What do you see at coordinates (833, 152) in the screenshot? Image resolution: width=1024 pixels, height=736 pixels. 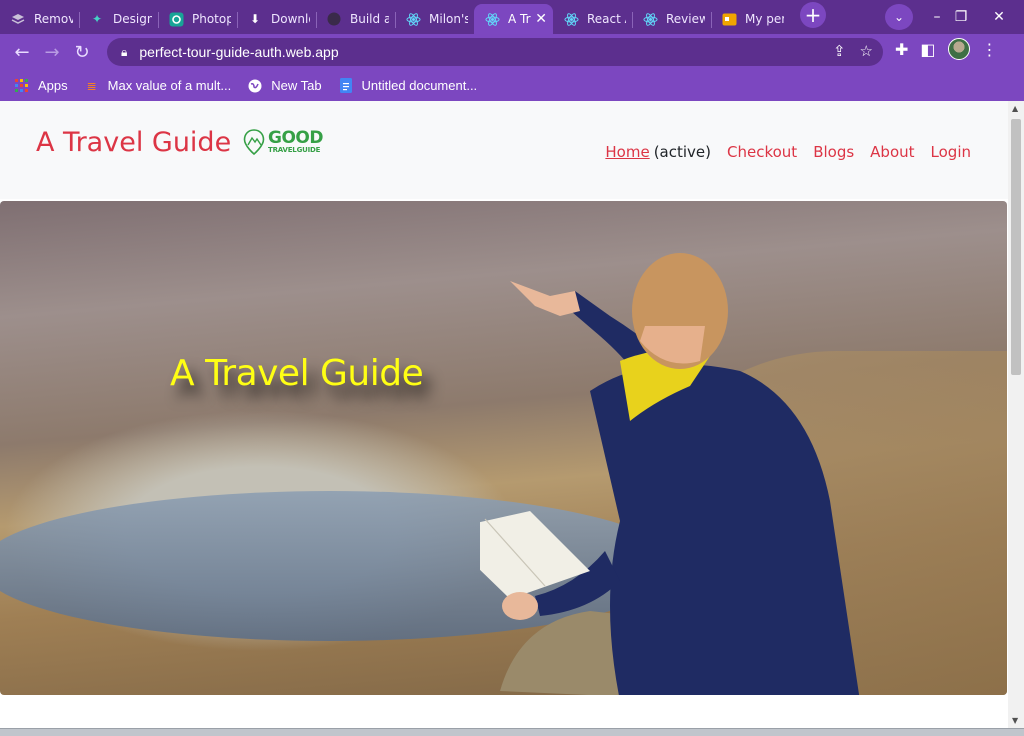 I see `nav-link-blogs: Blogs` at bounding box center [833, 152].